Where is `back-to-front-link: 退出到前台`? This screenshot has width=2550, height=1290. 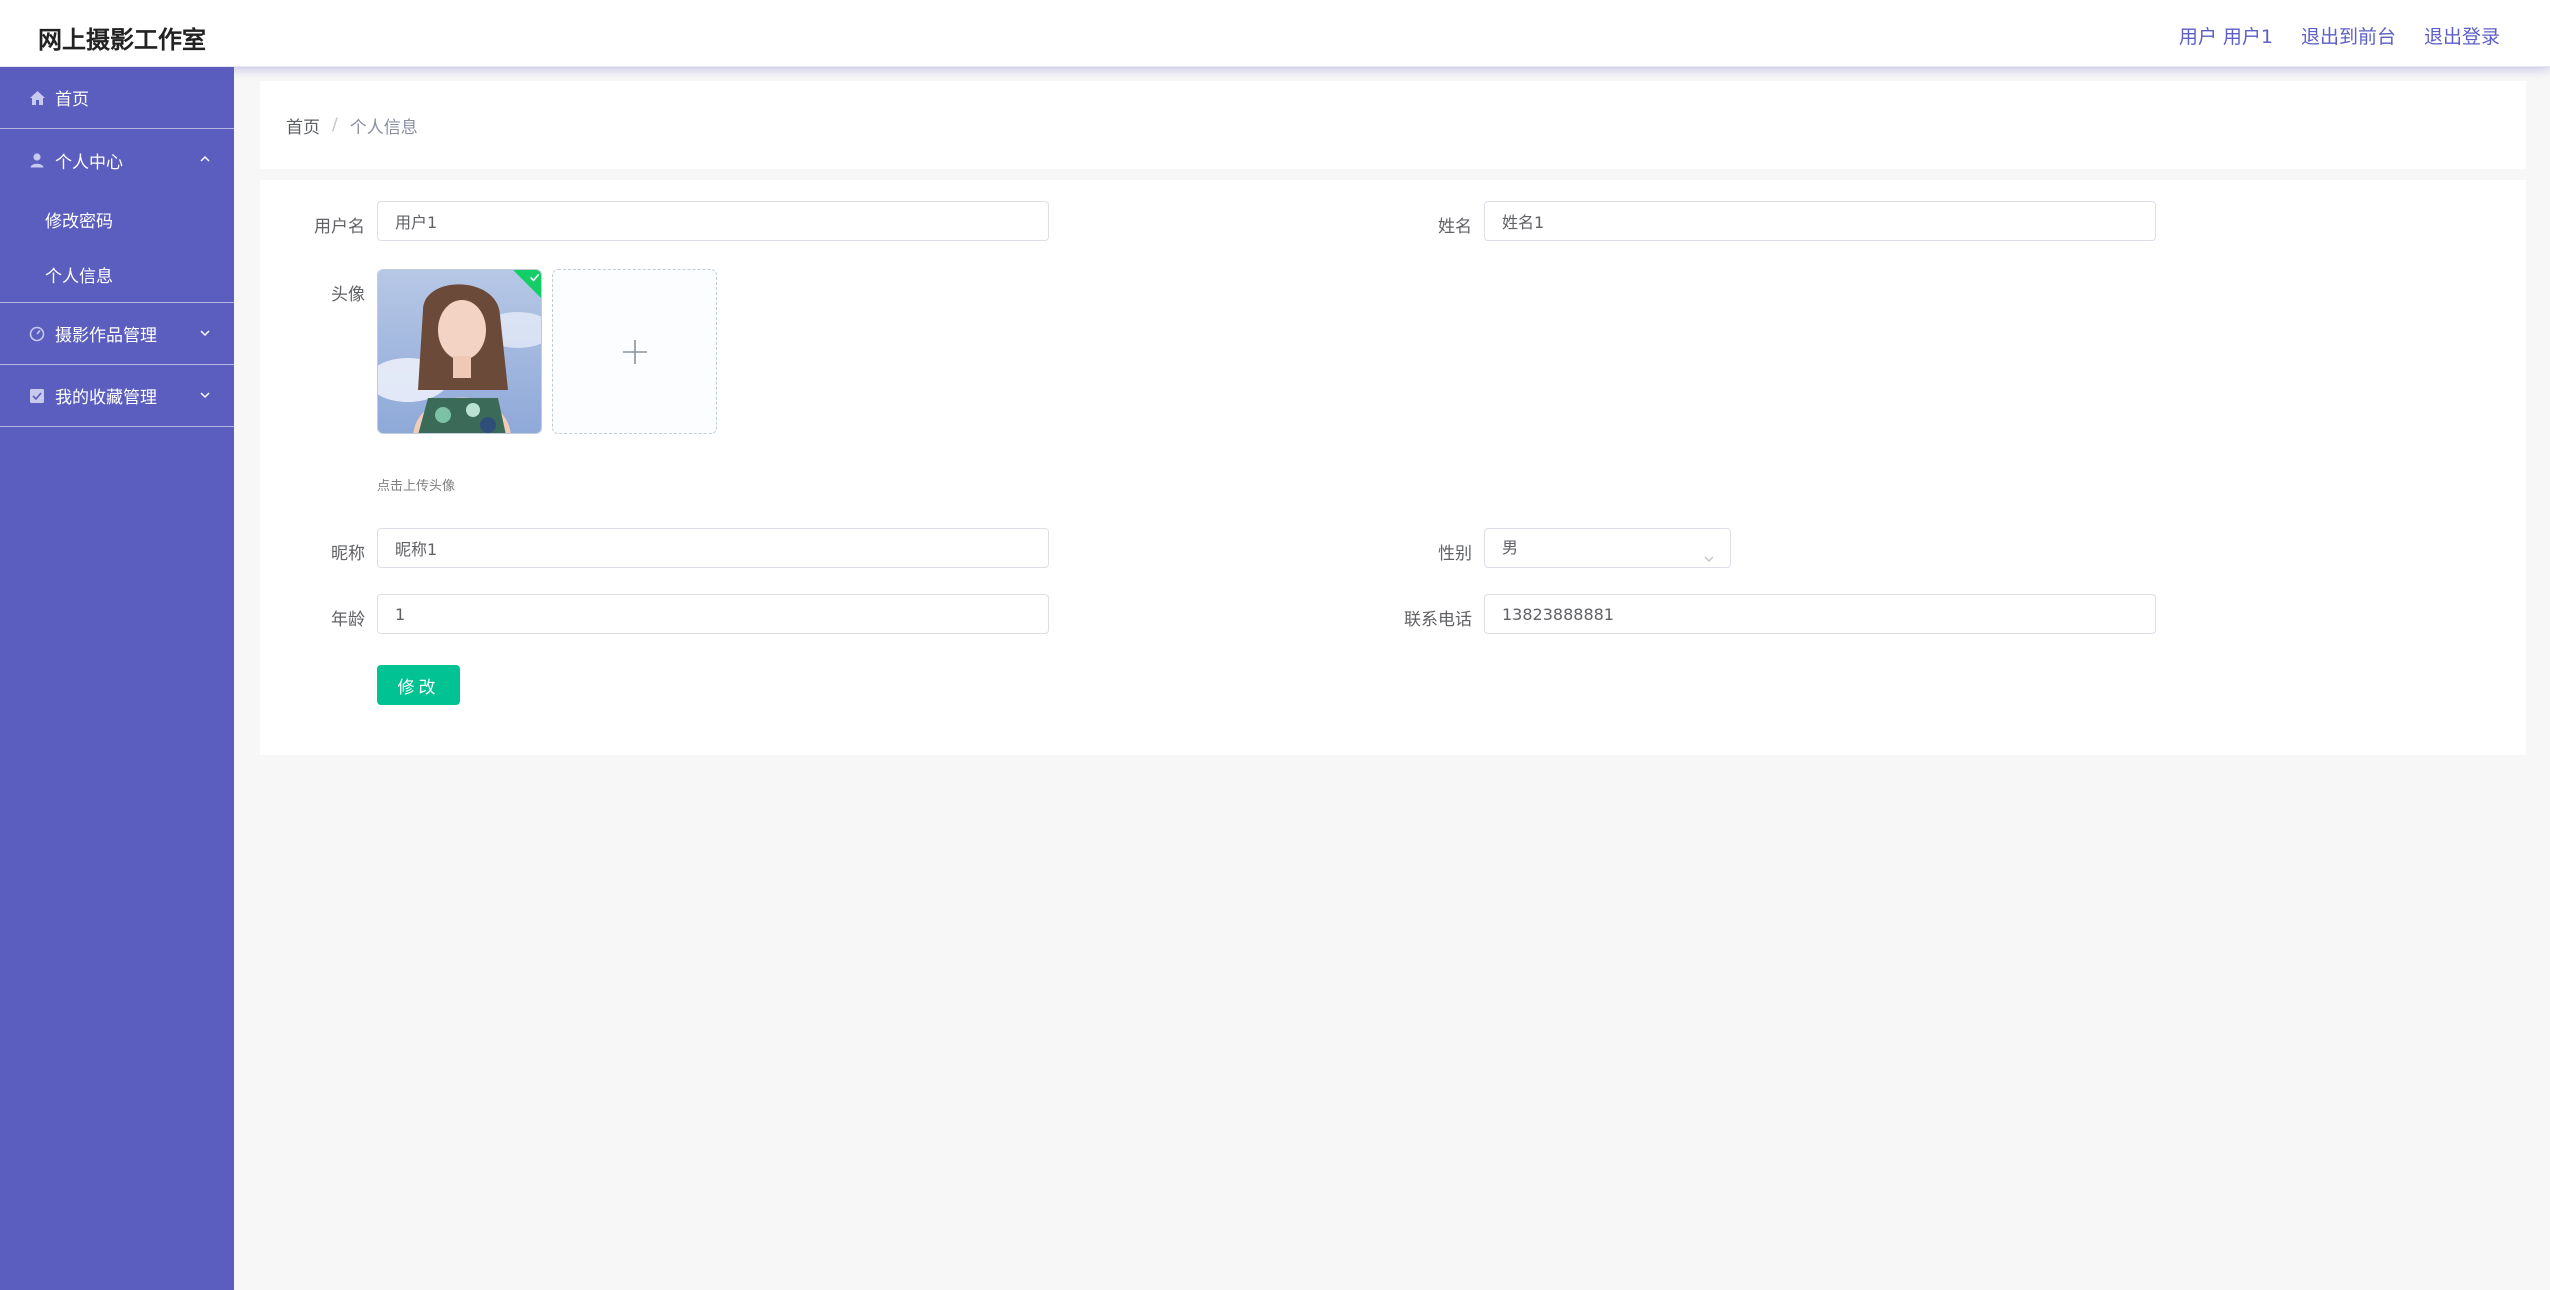
back-to-front-link: 退出到前台 is located at coordinates (2348, 35).